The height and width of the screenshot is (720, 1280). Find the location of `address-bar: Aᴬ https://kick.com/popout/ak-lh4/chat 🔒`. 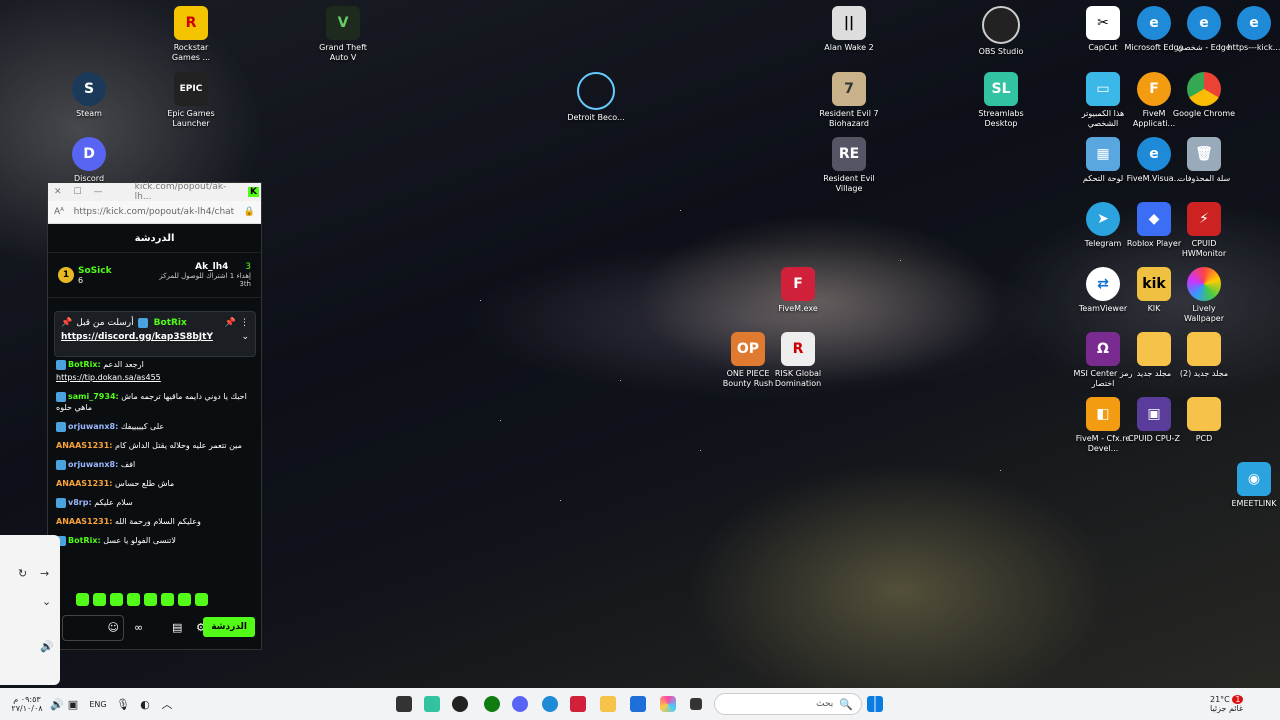

address-bar: Aᴬ https://kick.com/popout/ak-lh4/chat 🔒 is located at coordinates (154, 212).